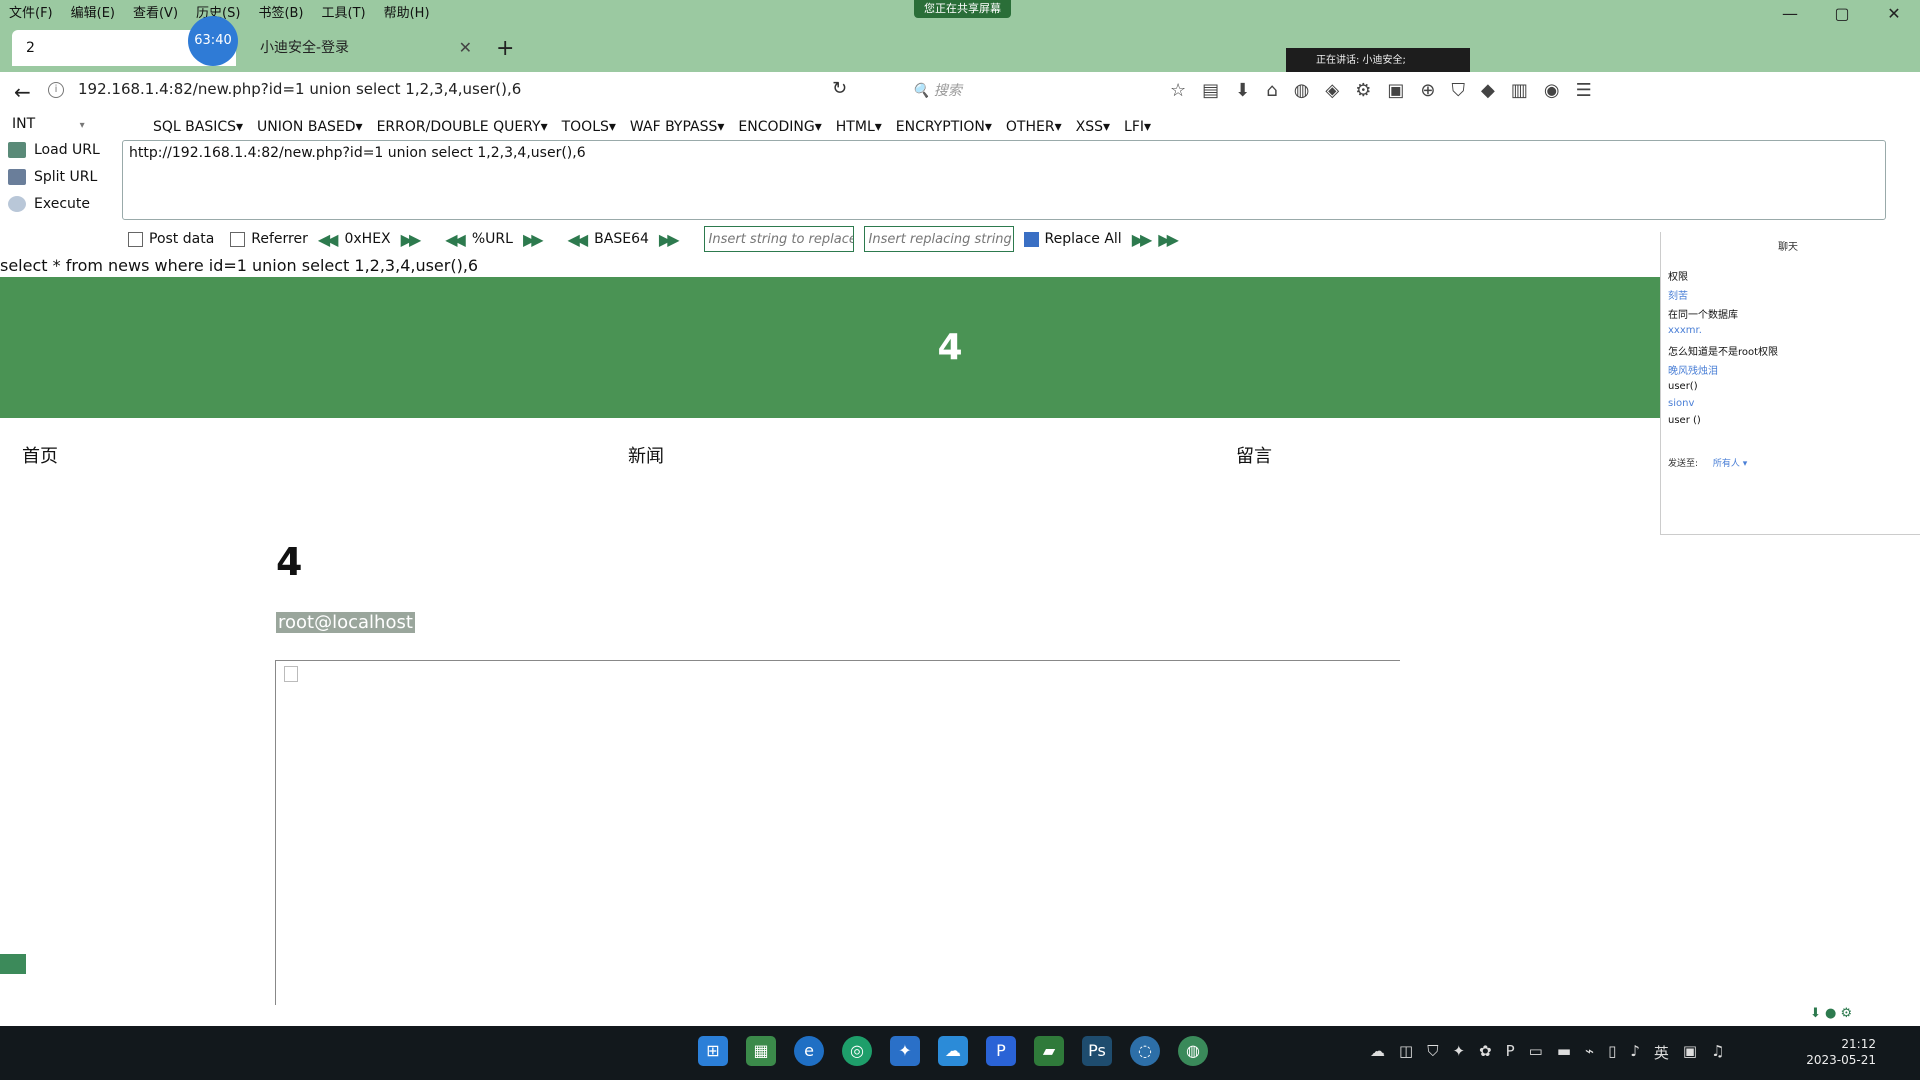  What do you see at coordinates (455, 239) in the screenshot?
I see `url-encode-arrow-icon: ◀◀` at bounding box center [455, 239].